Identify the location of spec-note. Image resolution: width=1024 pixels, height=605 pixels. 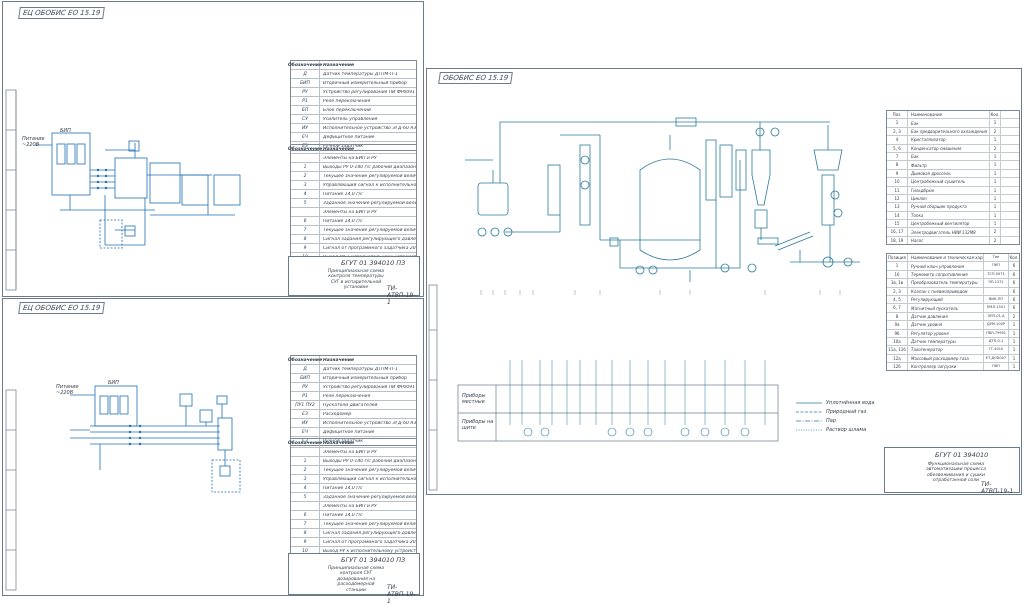
(1009, 131).